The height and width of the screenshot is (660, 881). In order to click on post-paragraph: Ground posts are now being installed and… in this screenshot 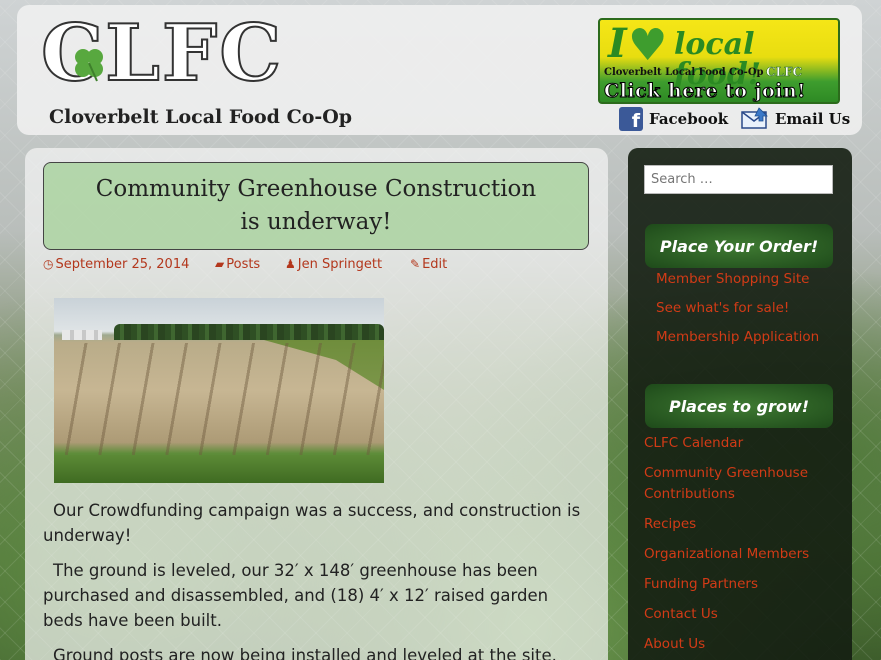, I will do `click(305, 653)`.